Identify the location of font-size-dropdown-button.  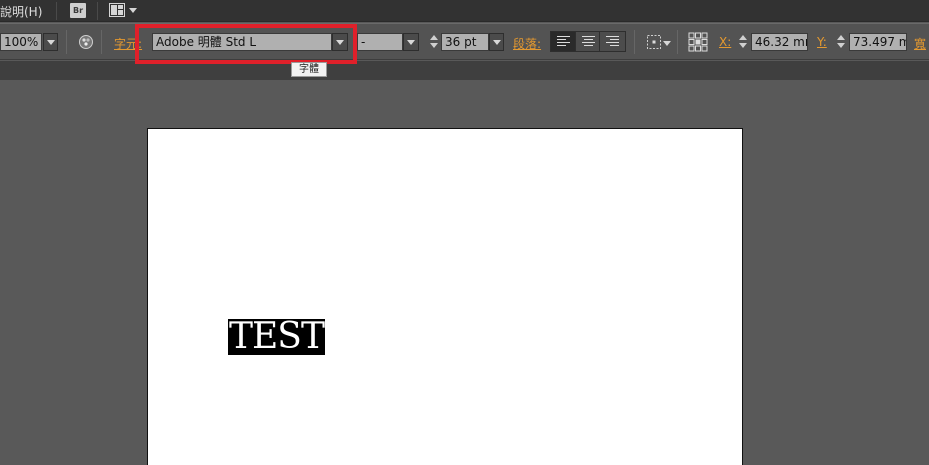
(496, 42).